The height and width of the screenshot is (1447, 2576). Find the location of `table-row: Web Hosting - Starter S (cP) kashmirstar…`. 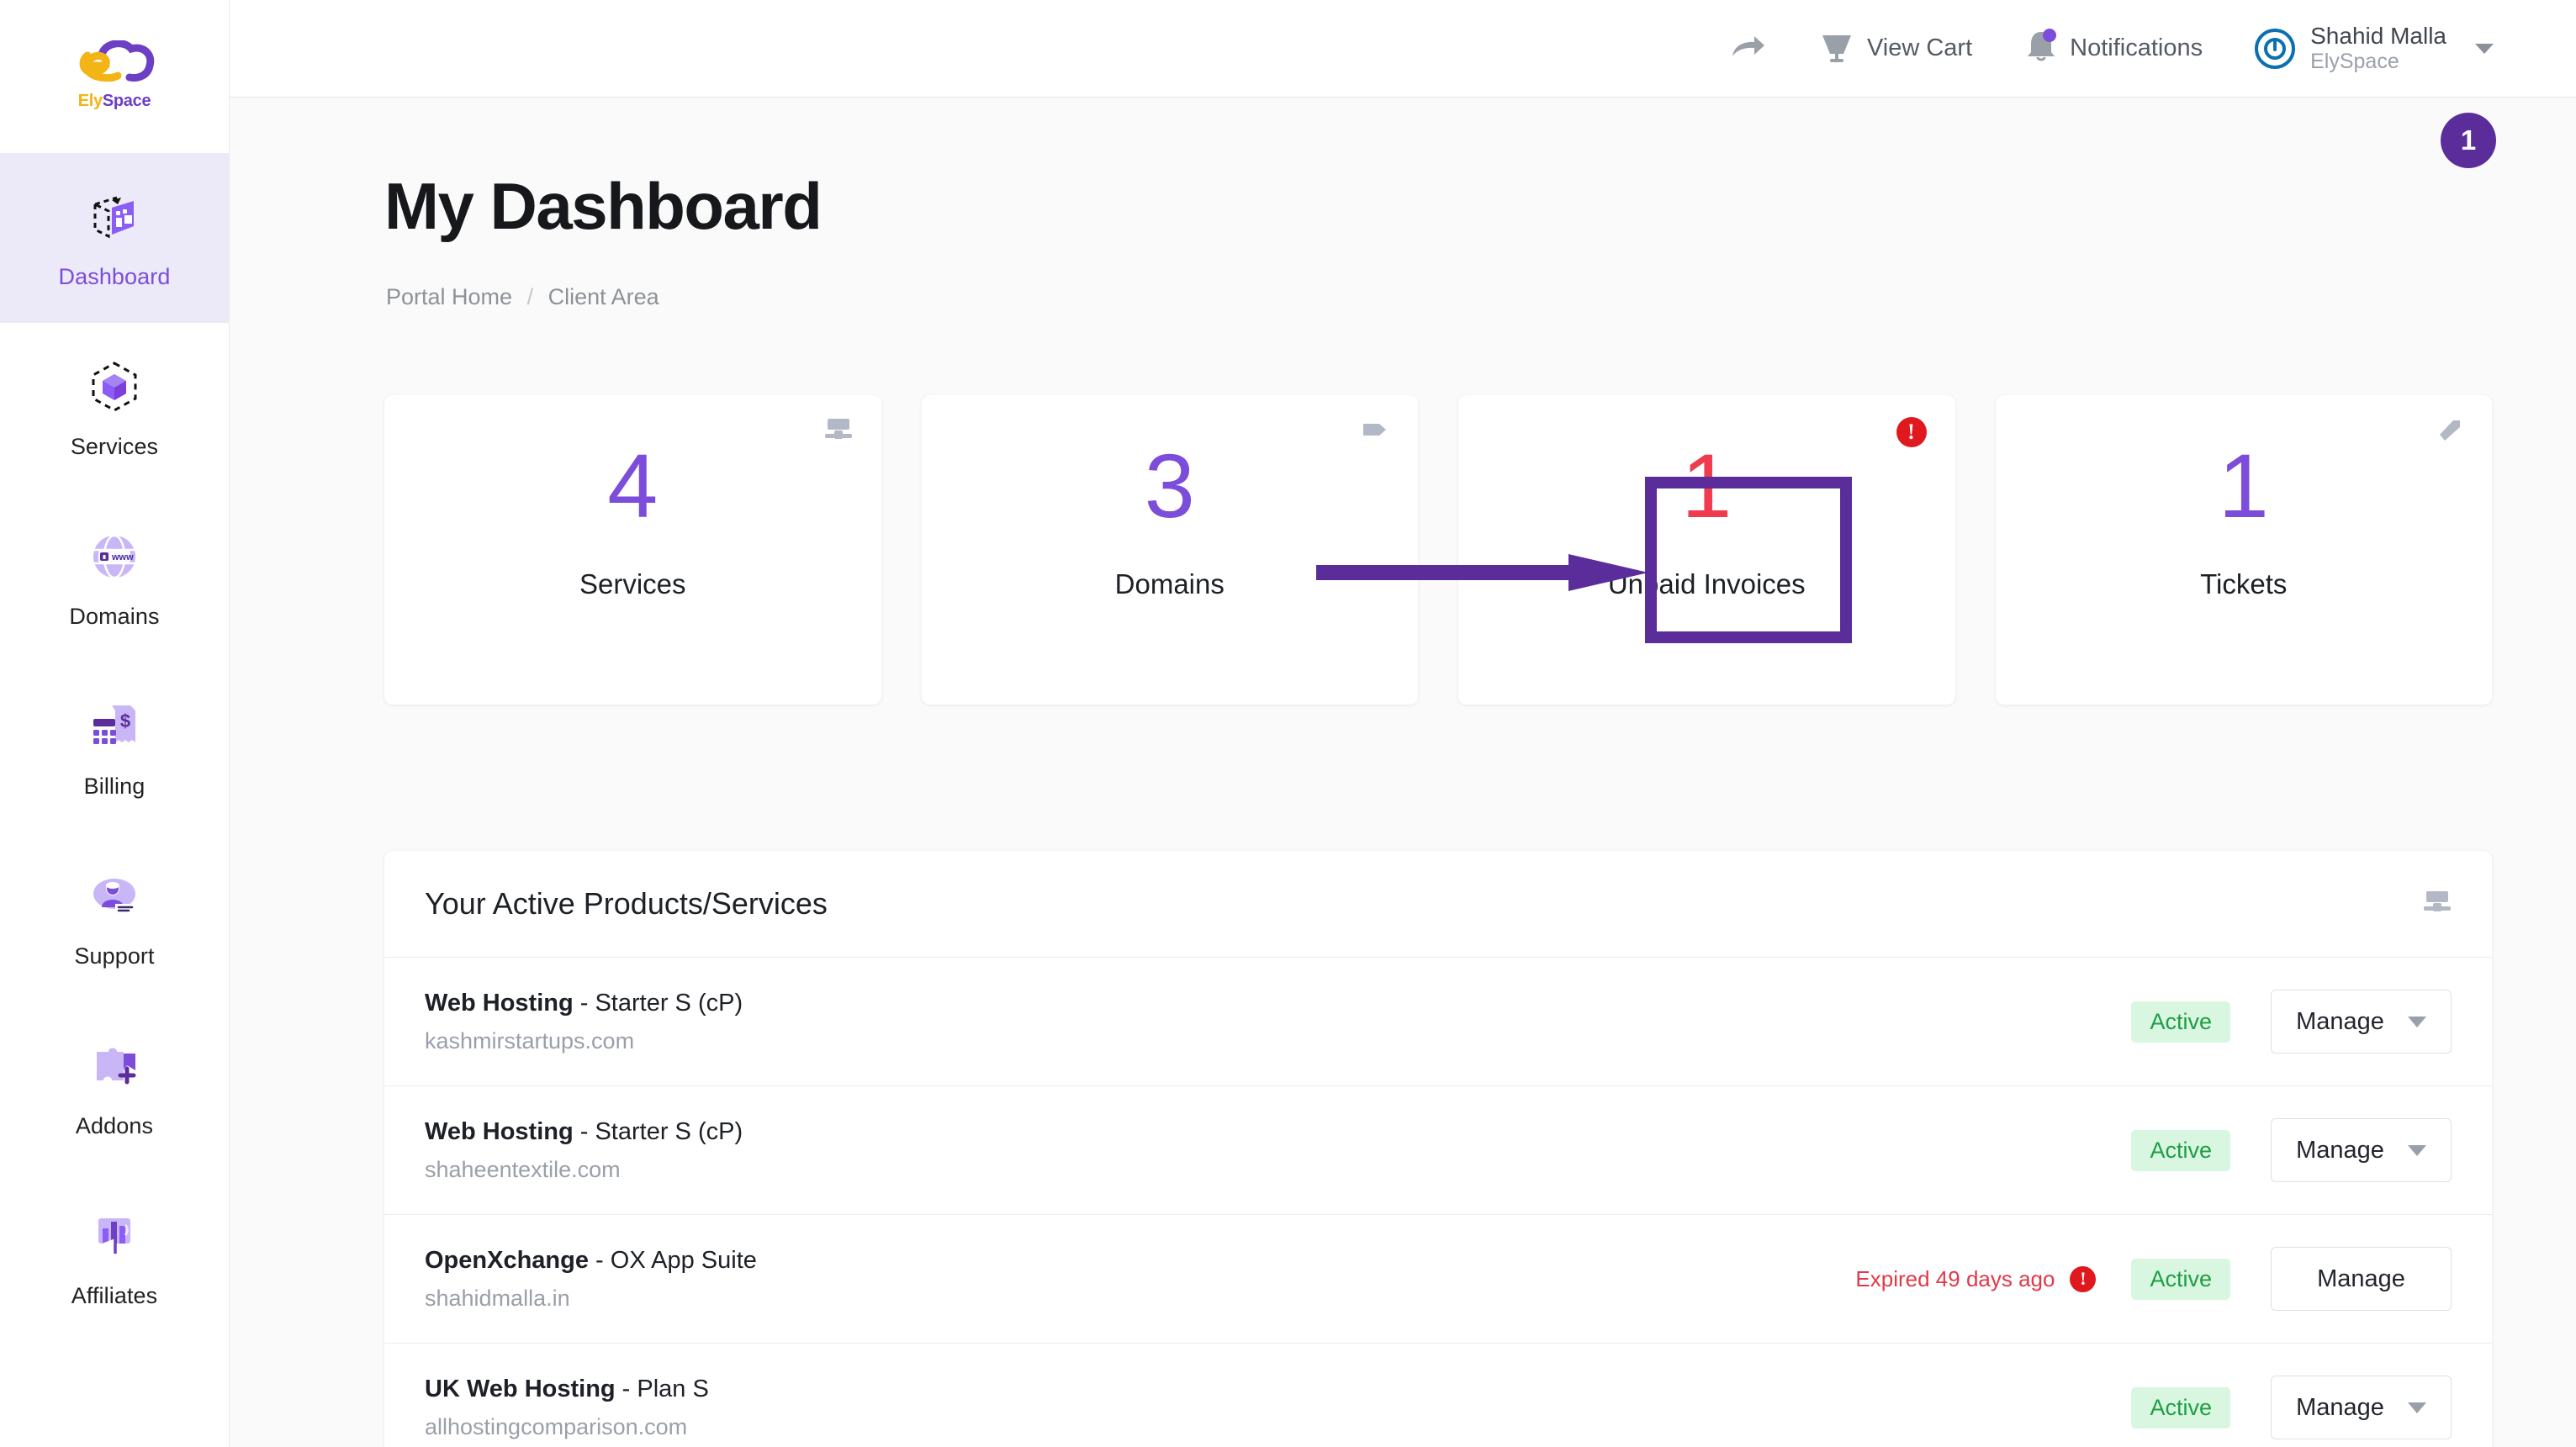

table-row: Web Hosting - Starter S (cP) kashmirstar… is located at coordinates (1438, 1021).